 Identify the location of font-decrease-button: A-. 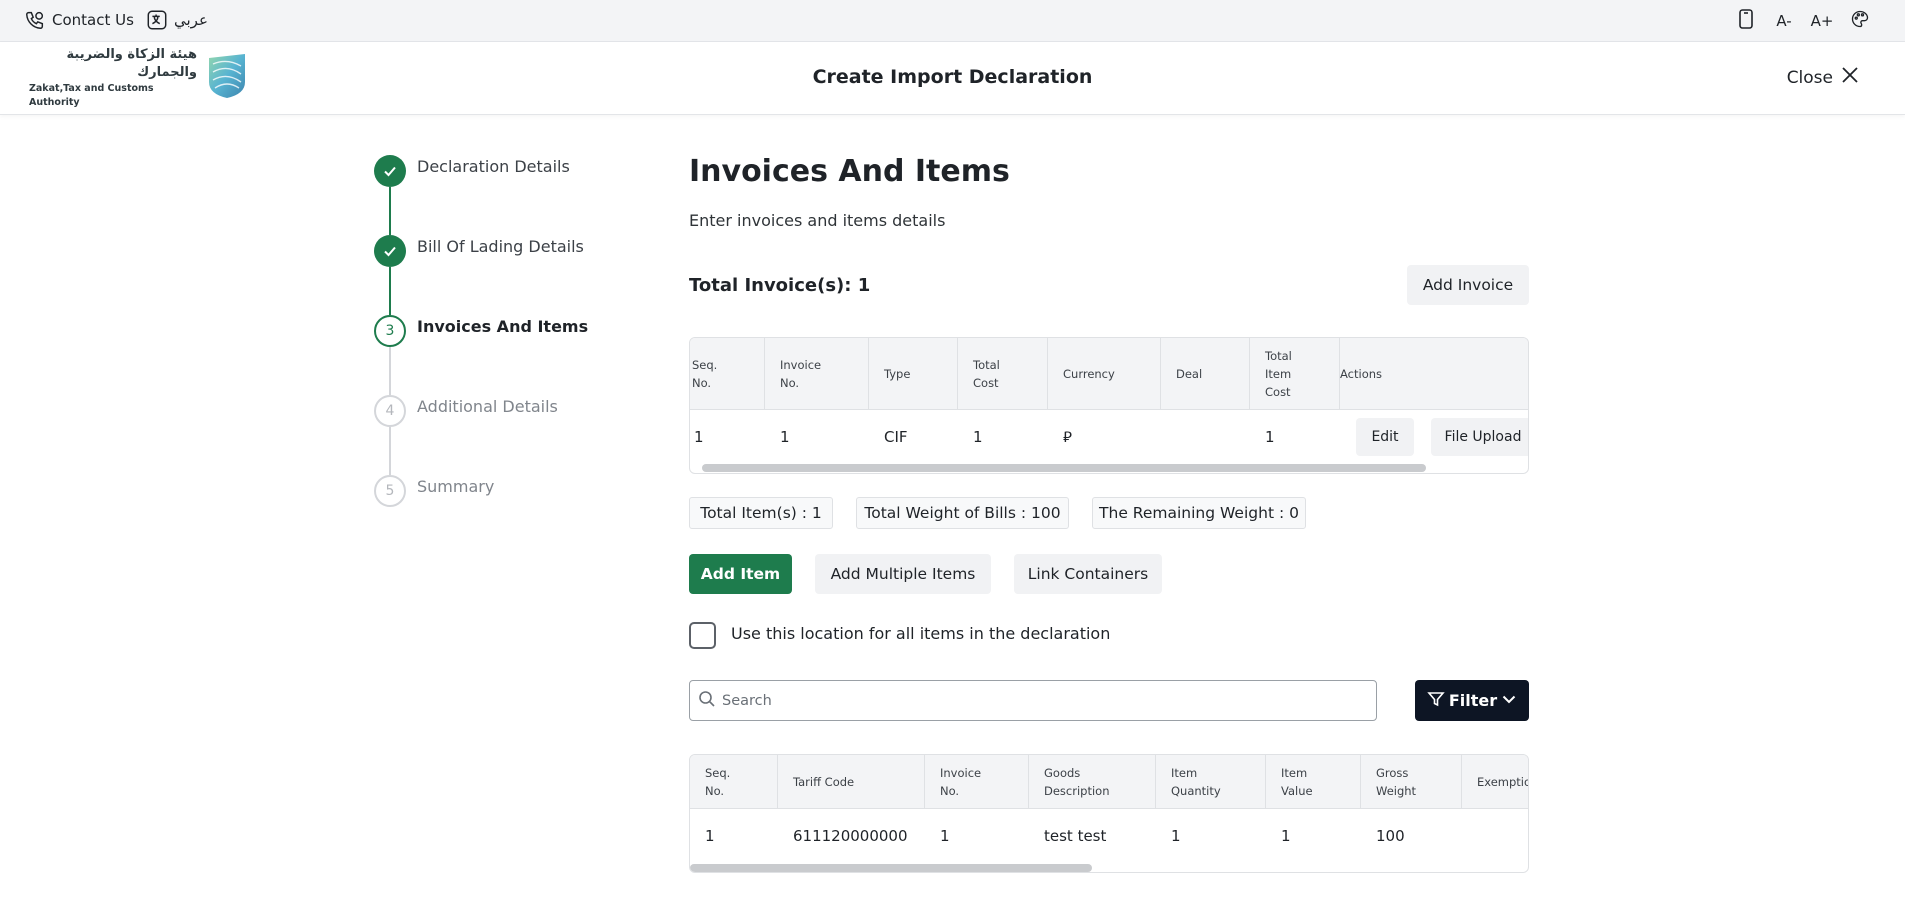
(1784, 21).